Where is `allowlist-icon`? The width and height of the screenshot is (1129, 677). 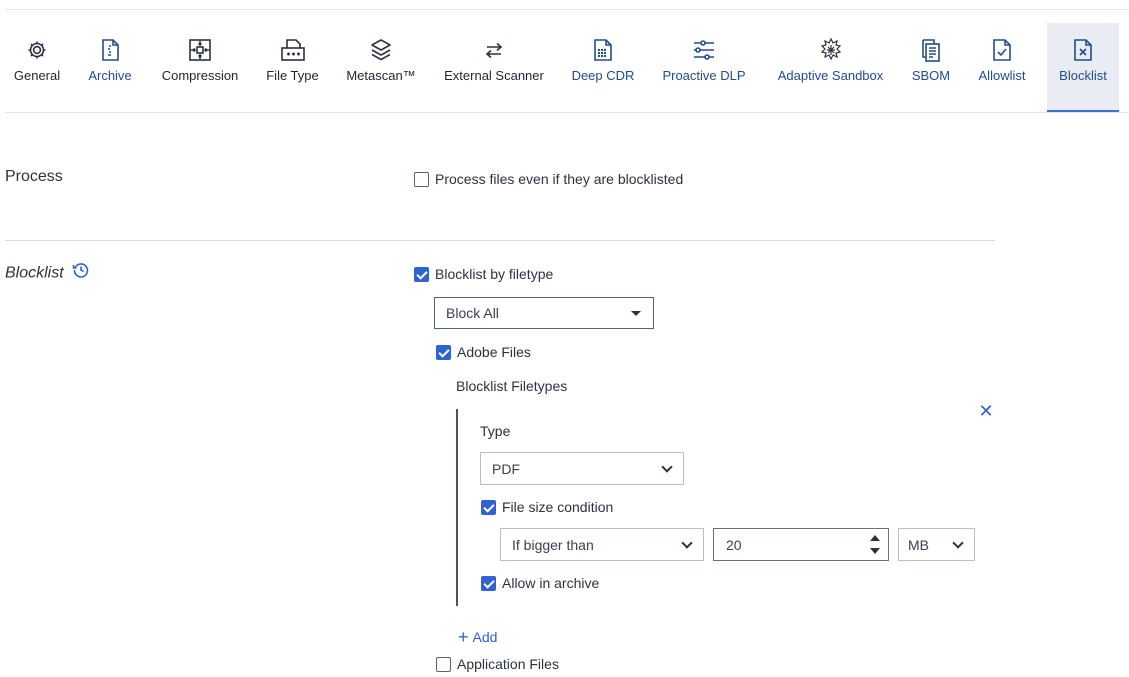
allowlist-icon is located at coordinates (1002, 50).